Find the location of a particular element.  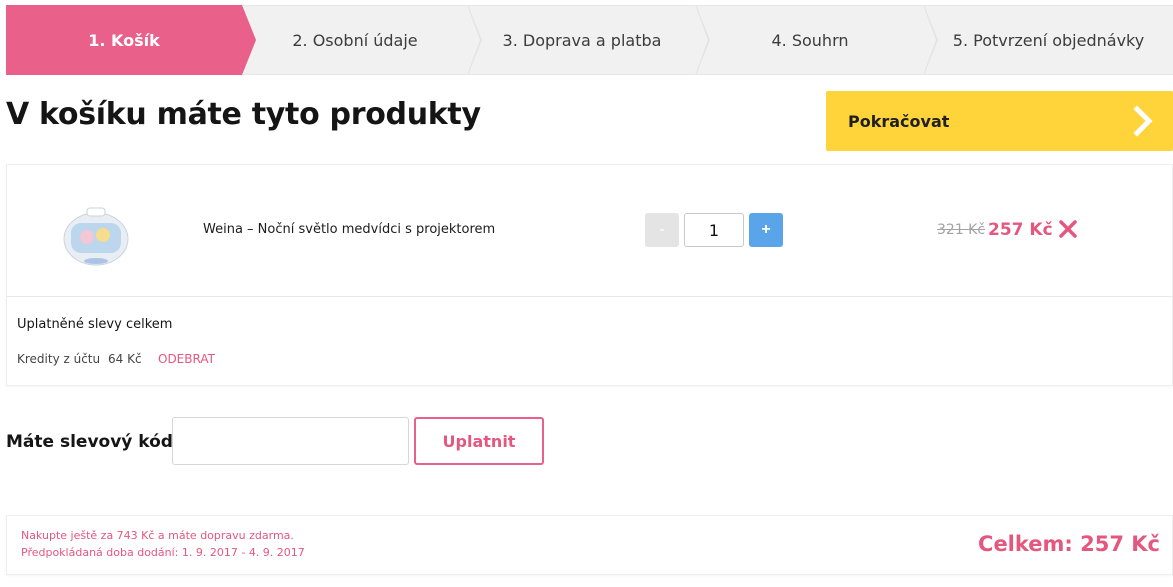

original-price: 321 Kč is located at coordinates (961, 230).